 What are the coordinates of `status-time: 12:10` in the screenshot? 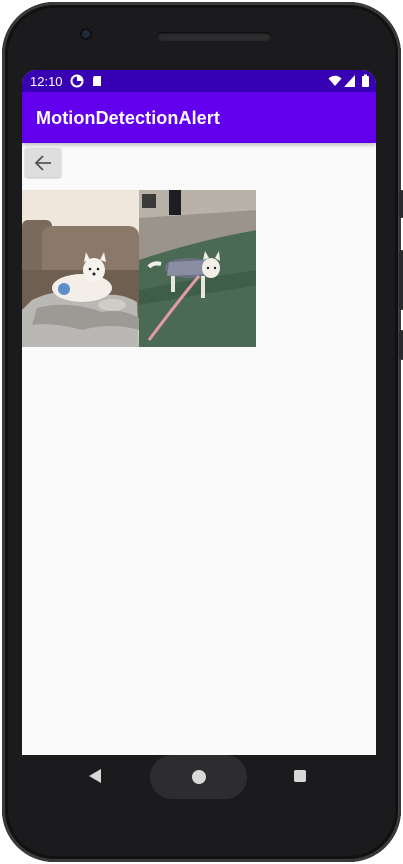 It's located at (46, 81).